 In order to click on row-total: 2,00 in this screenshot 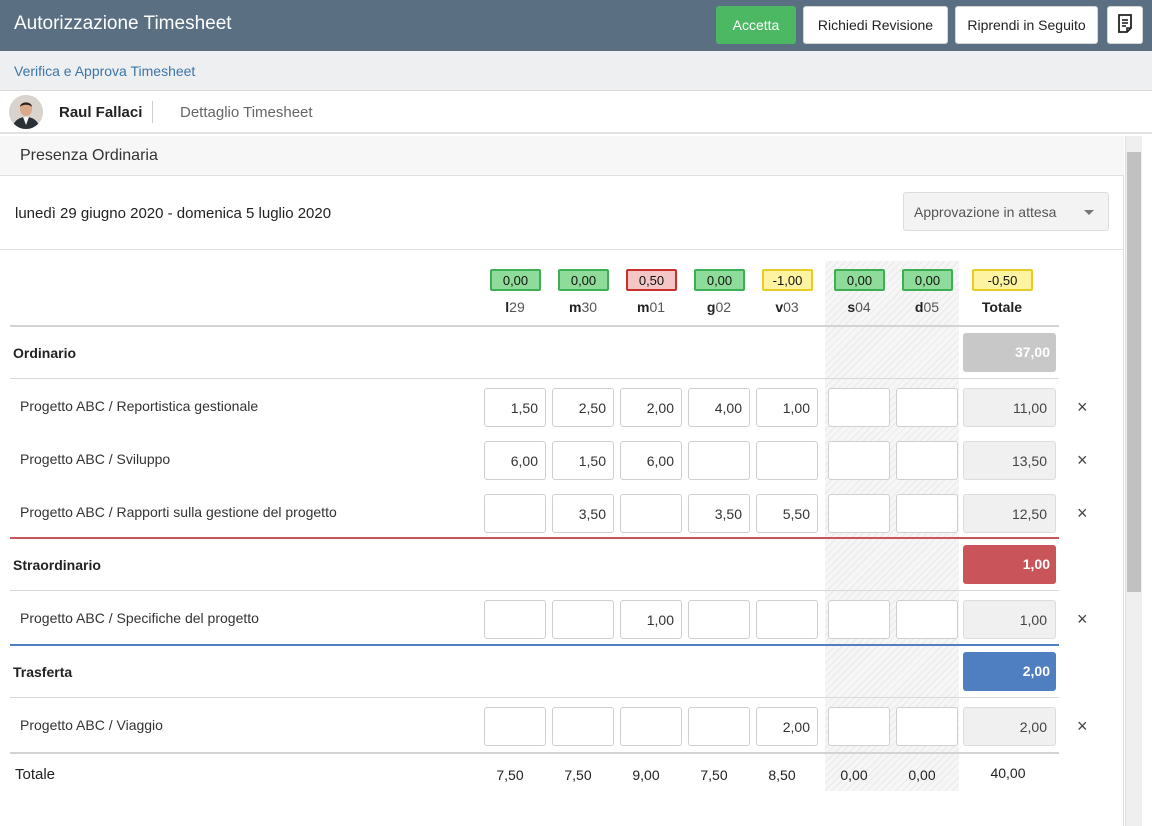, I will do `click(1009, 726)`.